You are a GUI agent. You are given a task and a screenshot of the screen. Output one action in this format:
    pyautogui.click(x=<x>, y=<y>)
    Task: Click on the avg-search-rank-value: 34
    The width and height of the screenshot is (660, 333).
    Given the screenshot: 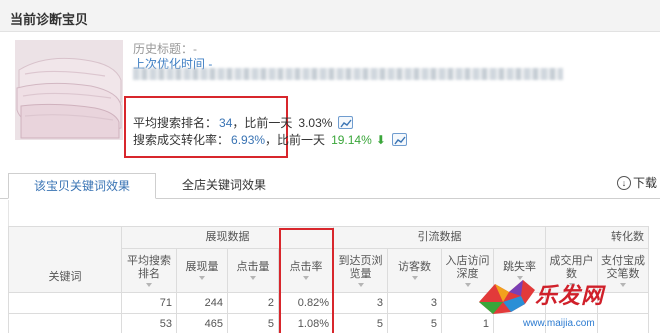 What is the action you would take?
    pyautogui.click(x=226, y=122)
    